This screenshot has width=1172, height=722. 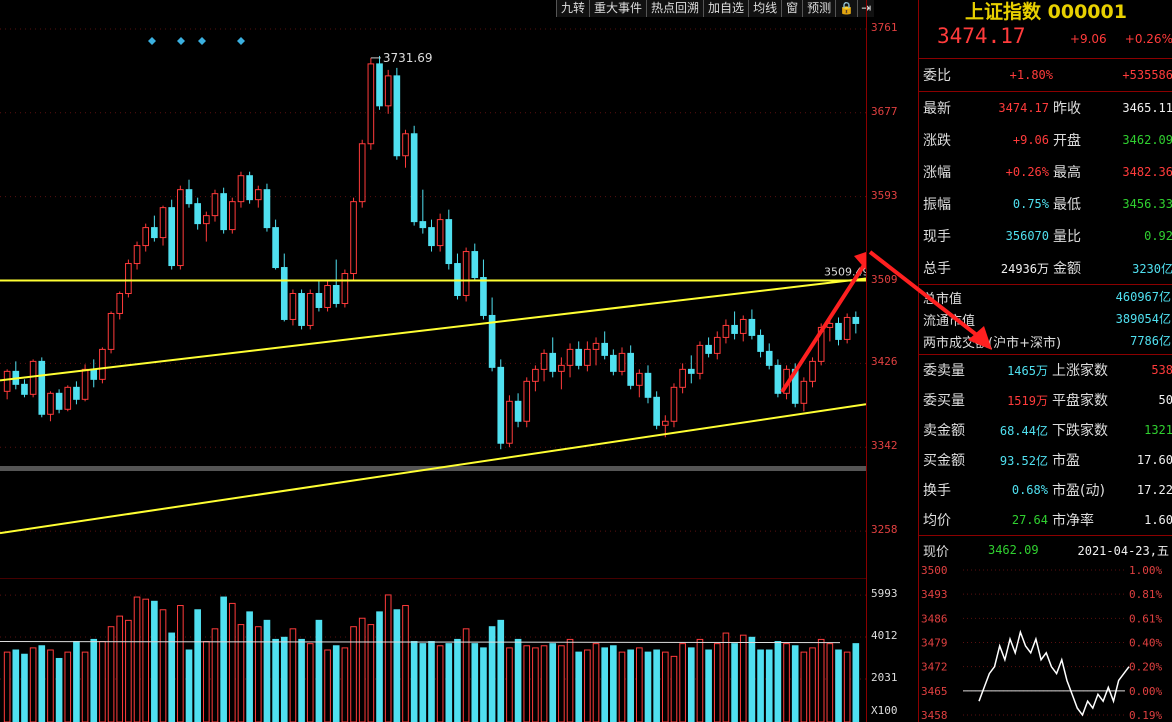 What do you see at coordinates (1152, 268) in the screenshot?
I see `stat-value: 3230亿` at bounding box center [1152, 268].